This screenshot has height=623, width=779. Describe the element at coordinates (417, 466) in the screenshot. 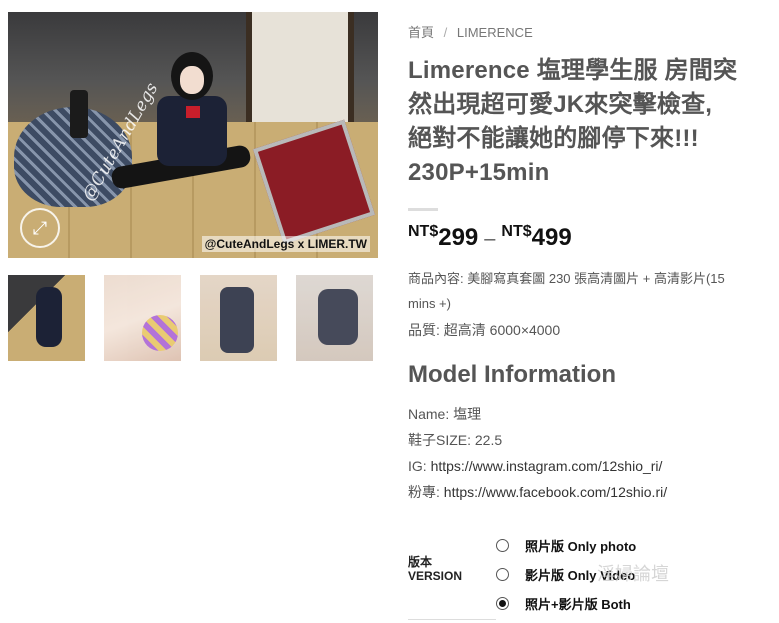

I see `ig-label: IG:` at that location.